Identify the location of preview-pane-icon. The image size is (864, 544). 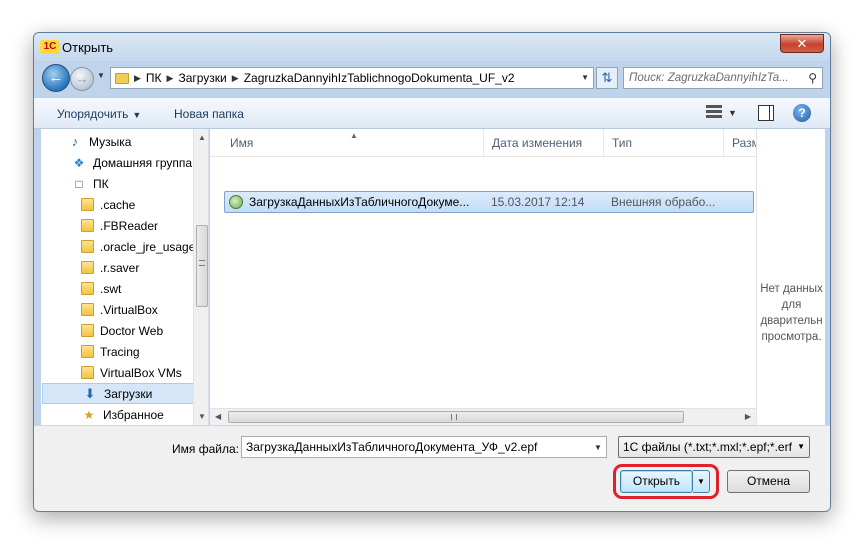
(766, 113).